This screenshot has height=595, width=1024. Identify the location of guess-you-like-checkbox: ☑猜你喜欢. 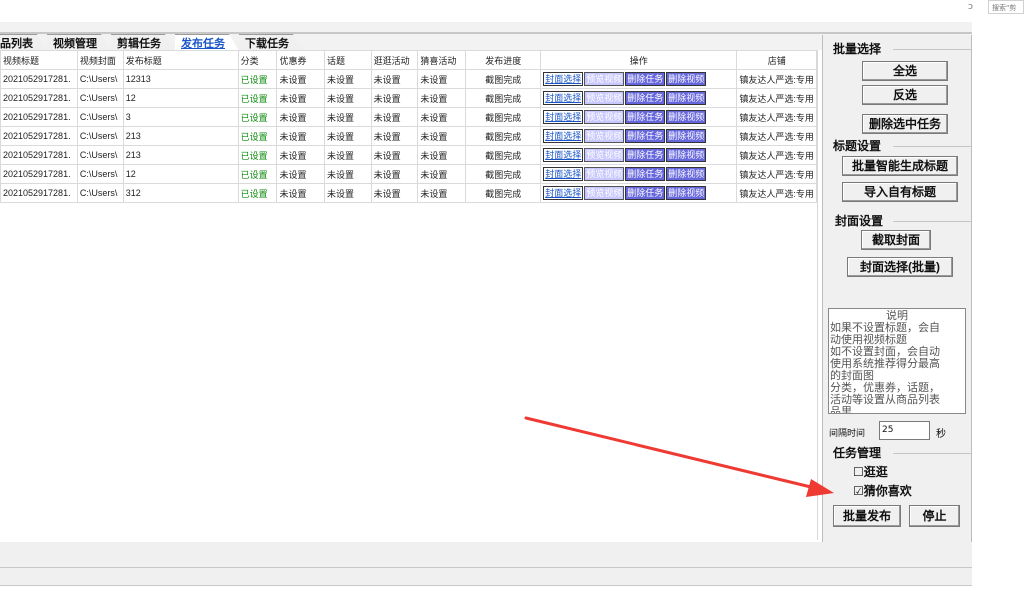
(882, 490).